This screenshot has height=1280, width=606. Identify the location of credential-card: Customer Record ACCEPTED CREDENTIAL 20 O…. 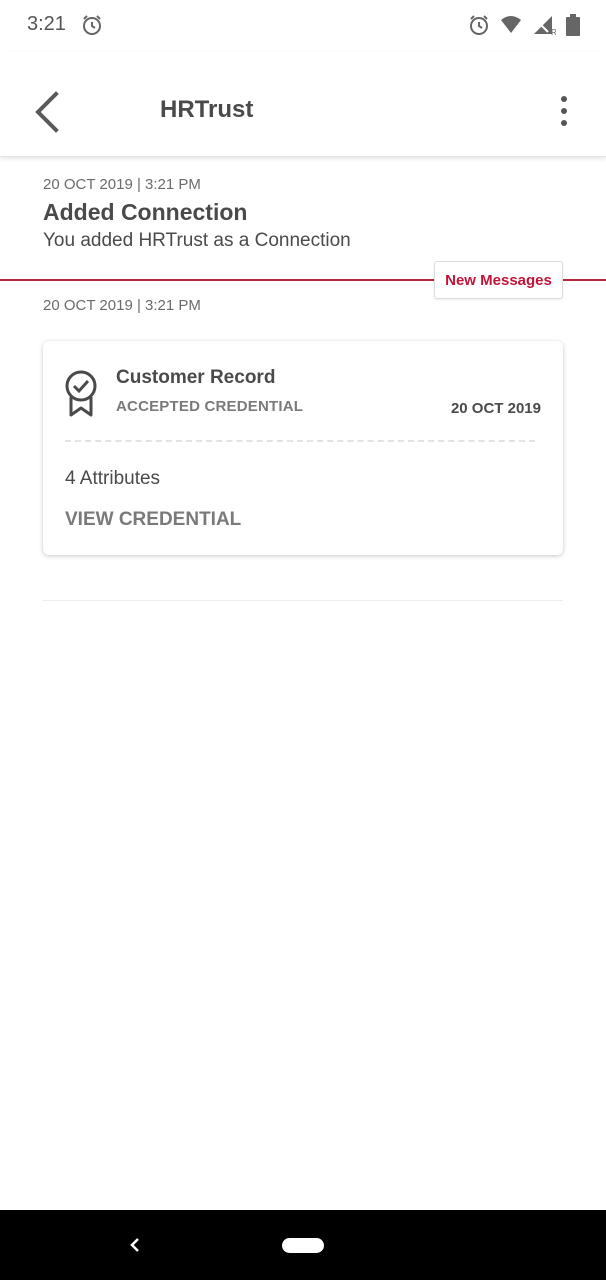
(303, 448).